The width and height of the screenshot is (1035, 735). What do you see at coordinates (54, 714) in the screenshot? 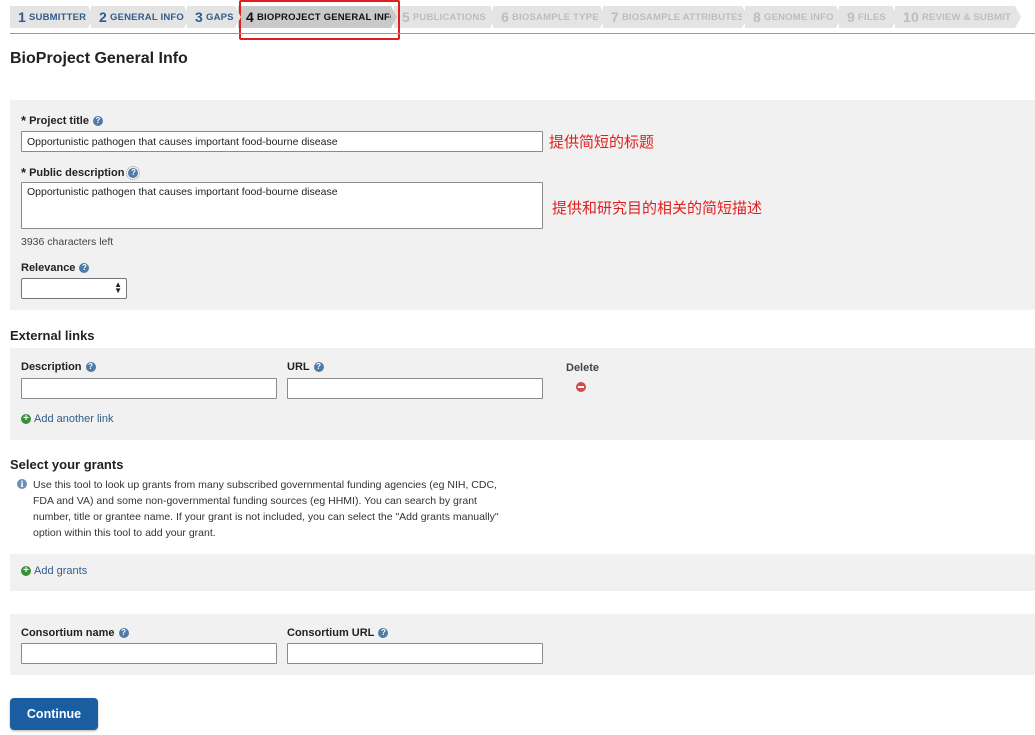
I see `continue-button: Continue` at bounding box center [54, 714].